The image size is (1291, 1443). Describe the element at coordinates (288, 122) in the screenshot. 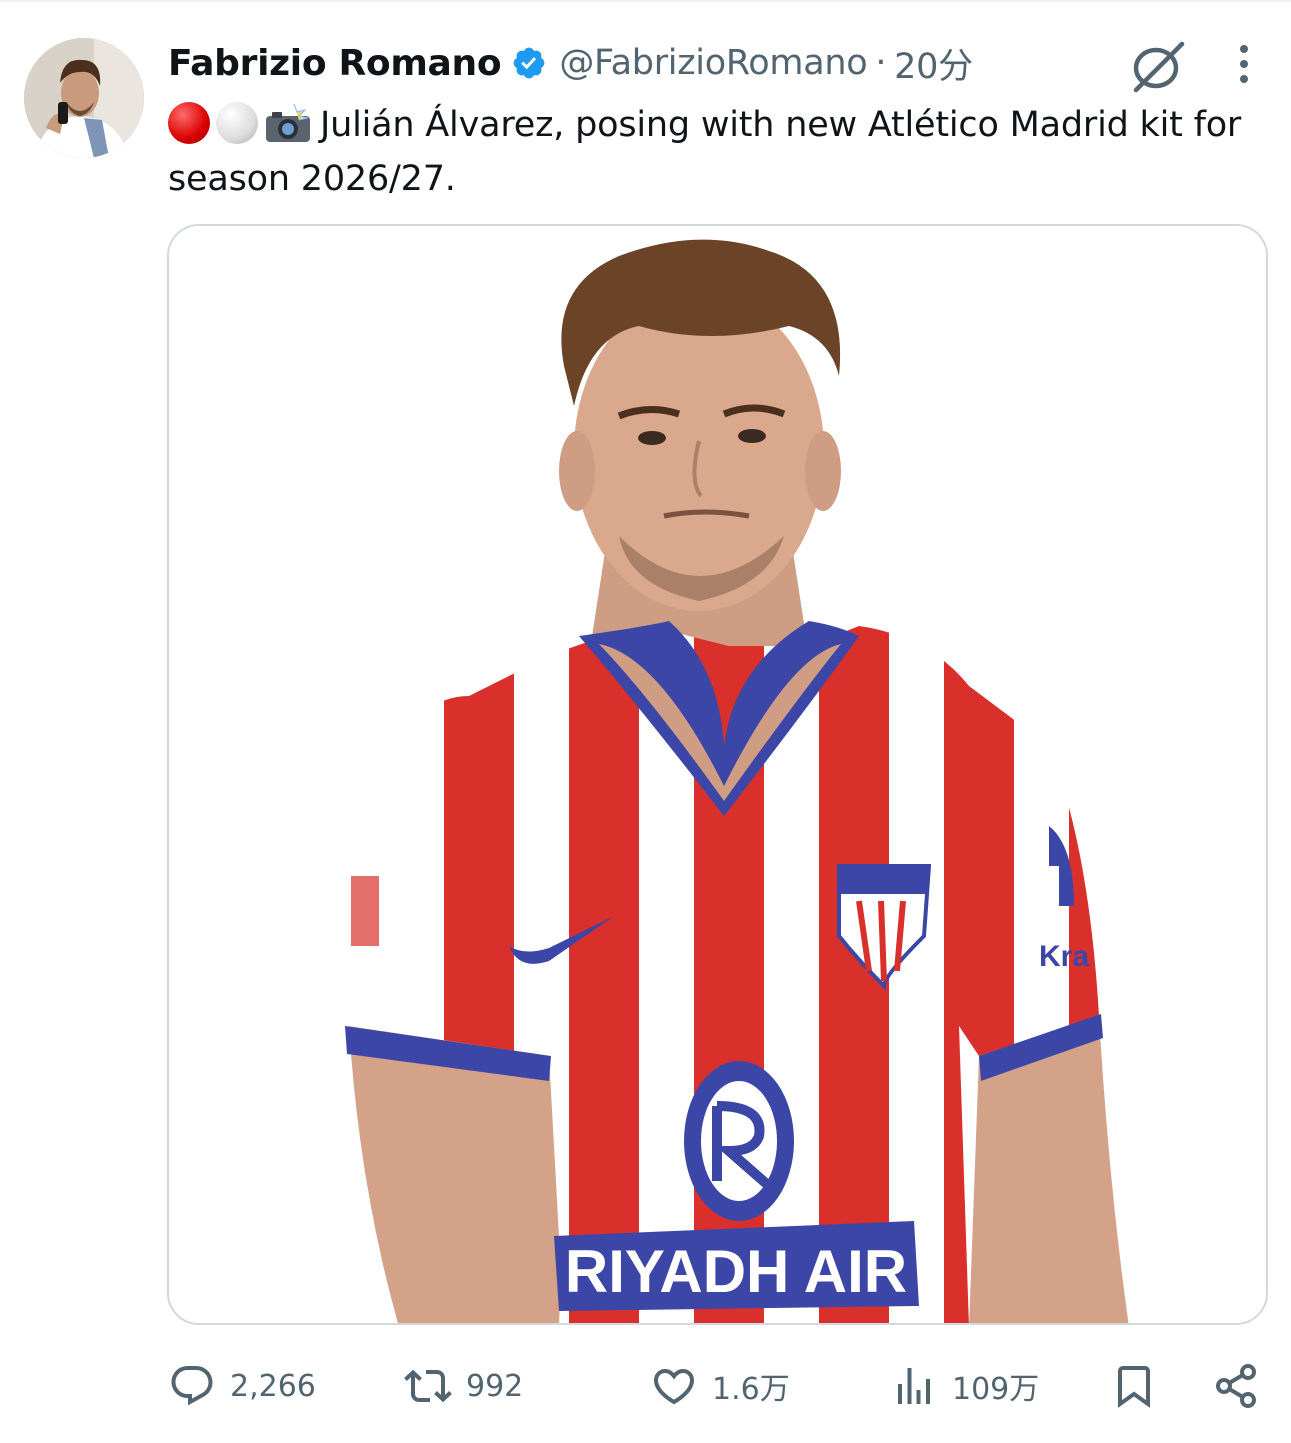

I see `camera-flash-emoji-icon` at that location.